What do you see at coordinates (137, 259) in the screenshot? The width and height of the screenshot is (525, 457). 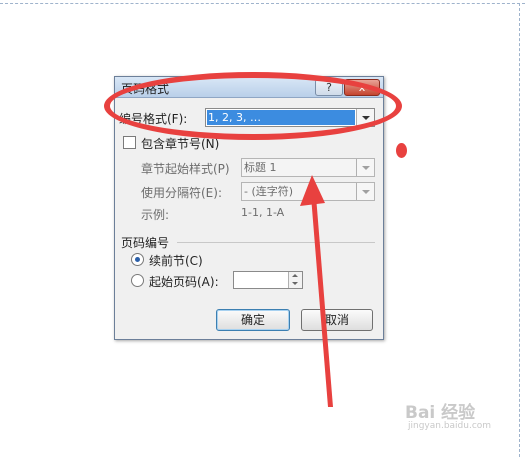 I see `continue-radio` at bounding box center [137, 259].